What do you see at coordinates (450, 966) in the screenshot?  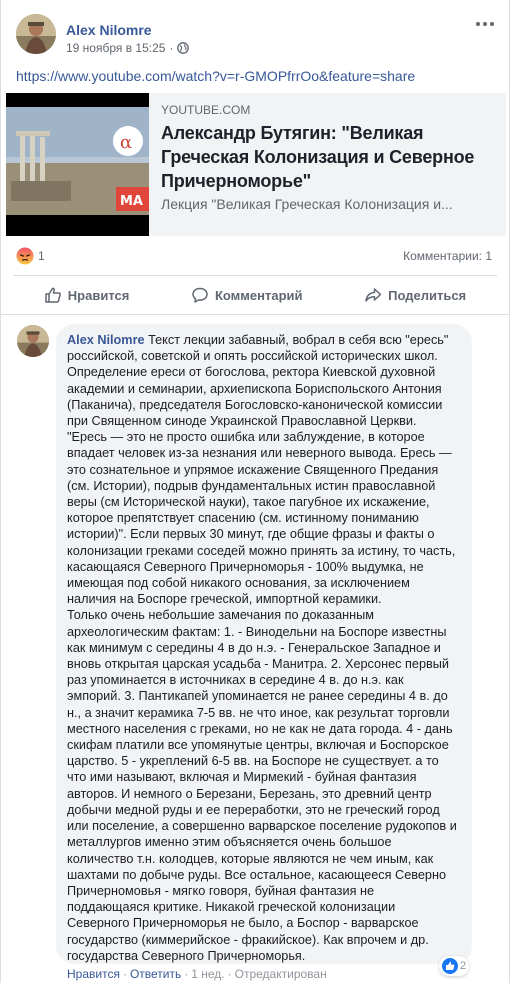 I see `like-reaction-icon` at bounding box center [450, 966].